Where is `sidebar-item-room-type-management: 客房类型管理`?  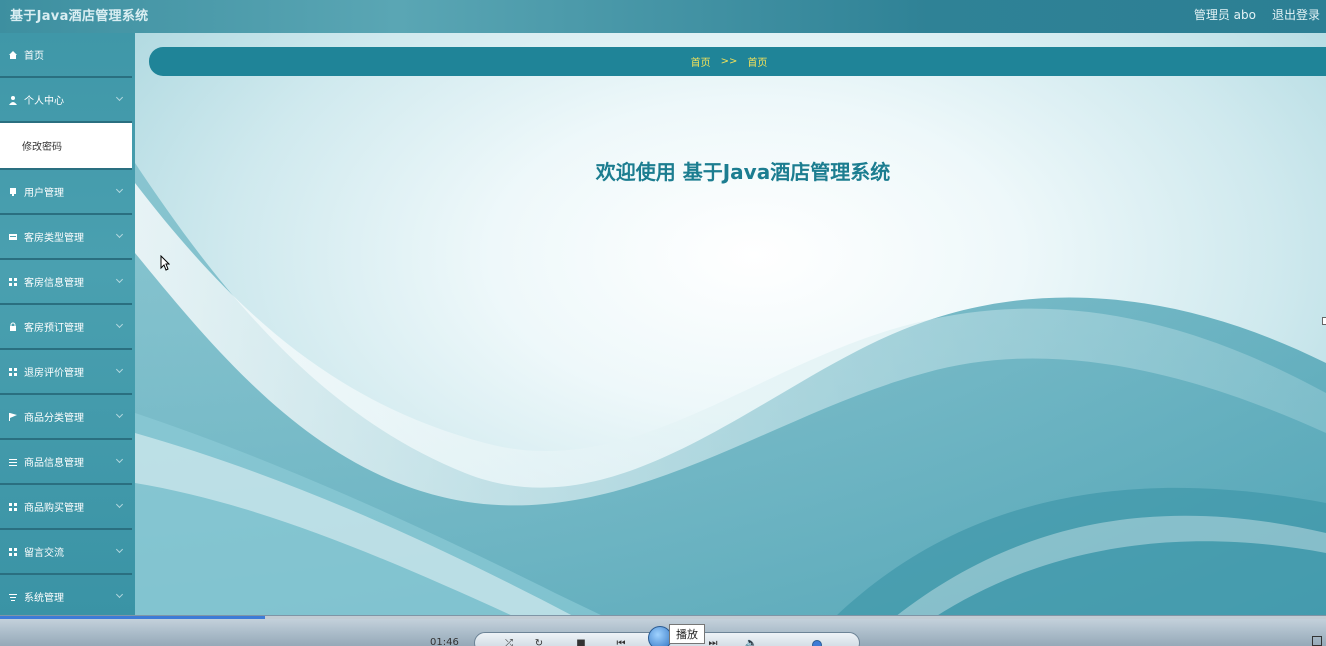
sidebar-item-room-type-management: 客房类型管理 is located at coordinates (66, 237).